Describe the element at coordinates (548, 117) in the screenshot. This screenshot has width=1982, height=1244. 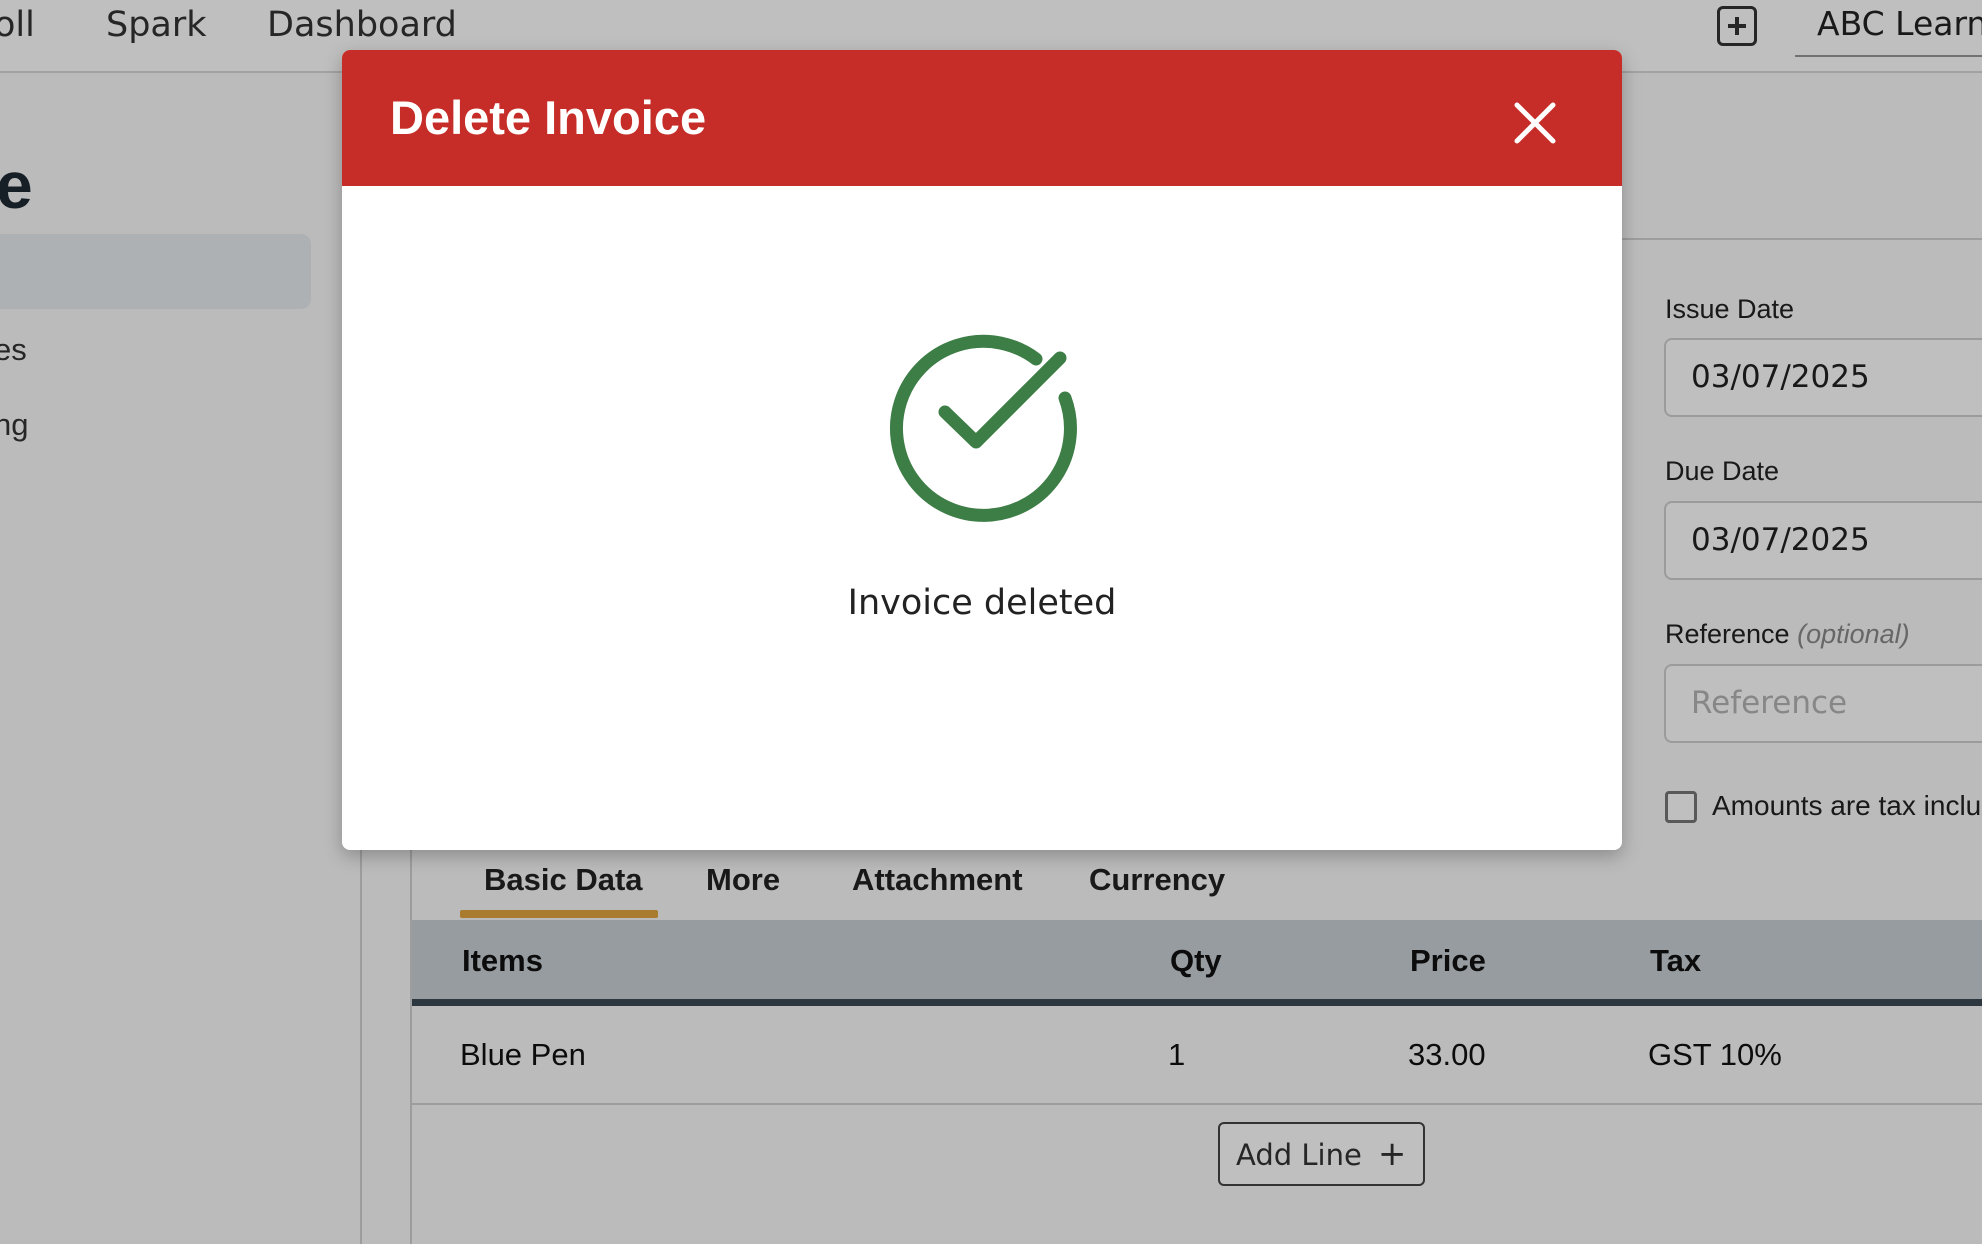
I see `dialog-title: Delete Invoice` at that location.